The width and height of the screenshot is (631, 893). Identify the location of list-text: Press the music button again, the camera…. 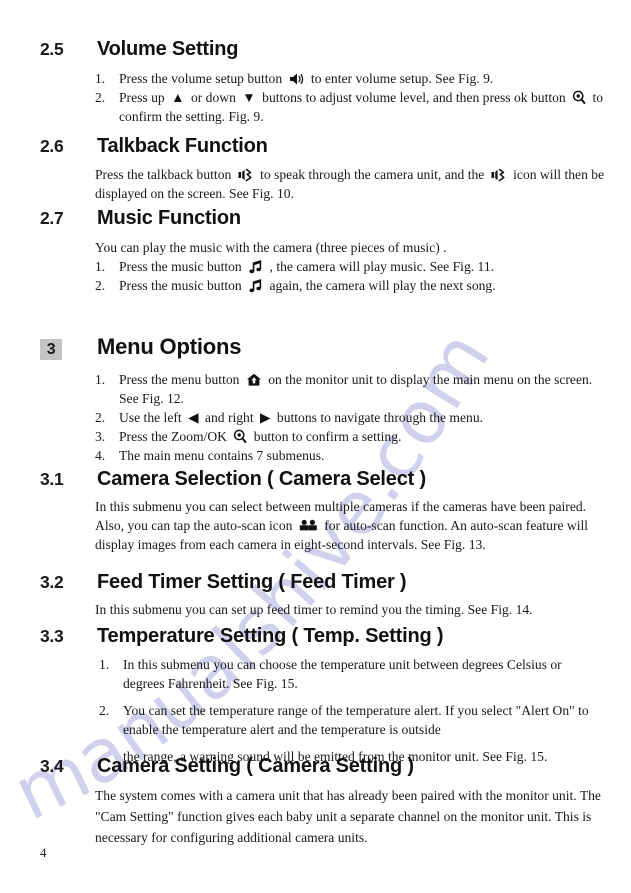
(307, 285).